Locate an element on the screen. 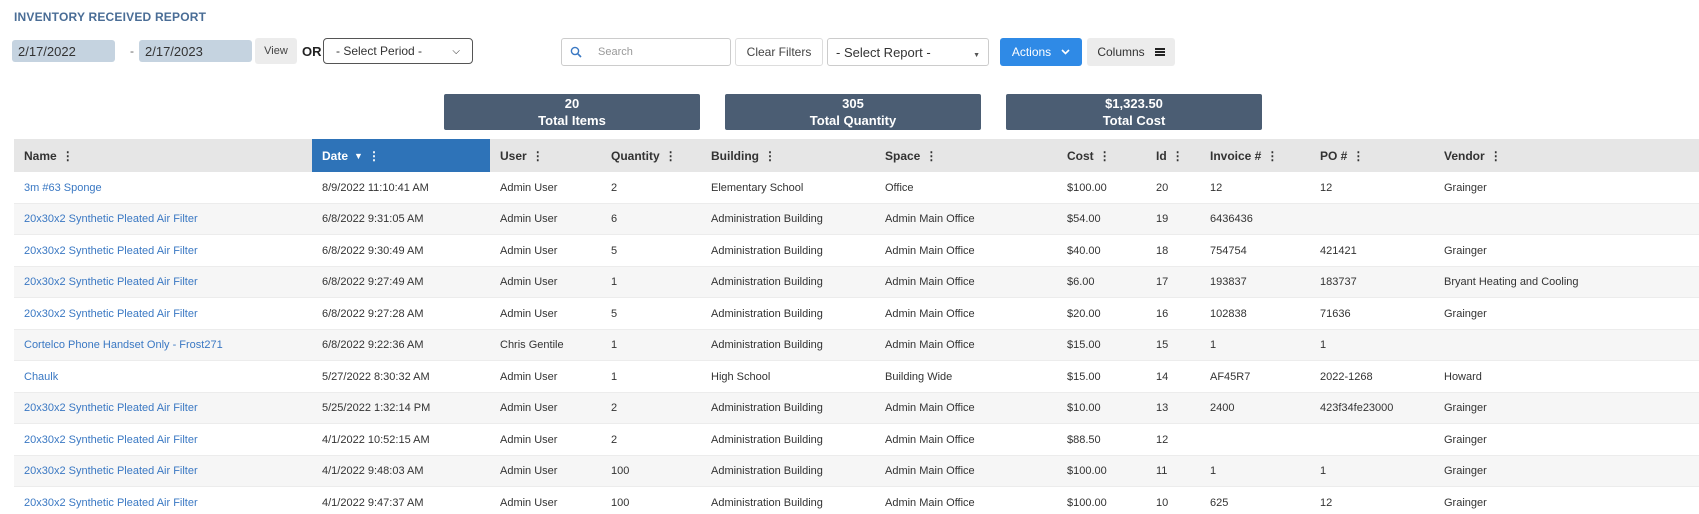  cell-po: 421421 is located at coordinates (1338, 250).